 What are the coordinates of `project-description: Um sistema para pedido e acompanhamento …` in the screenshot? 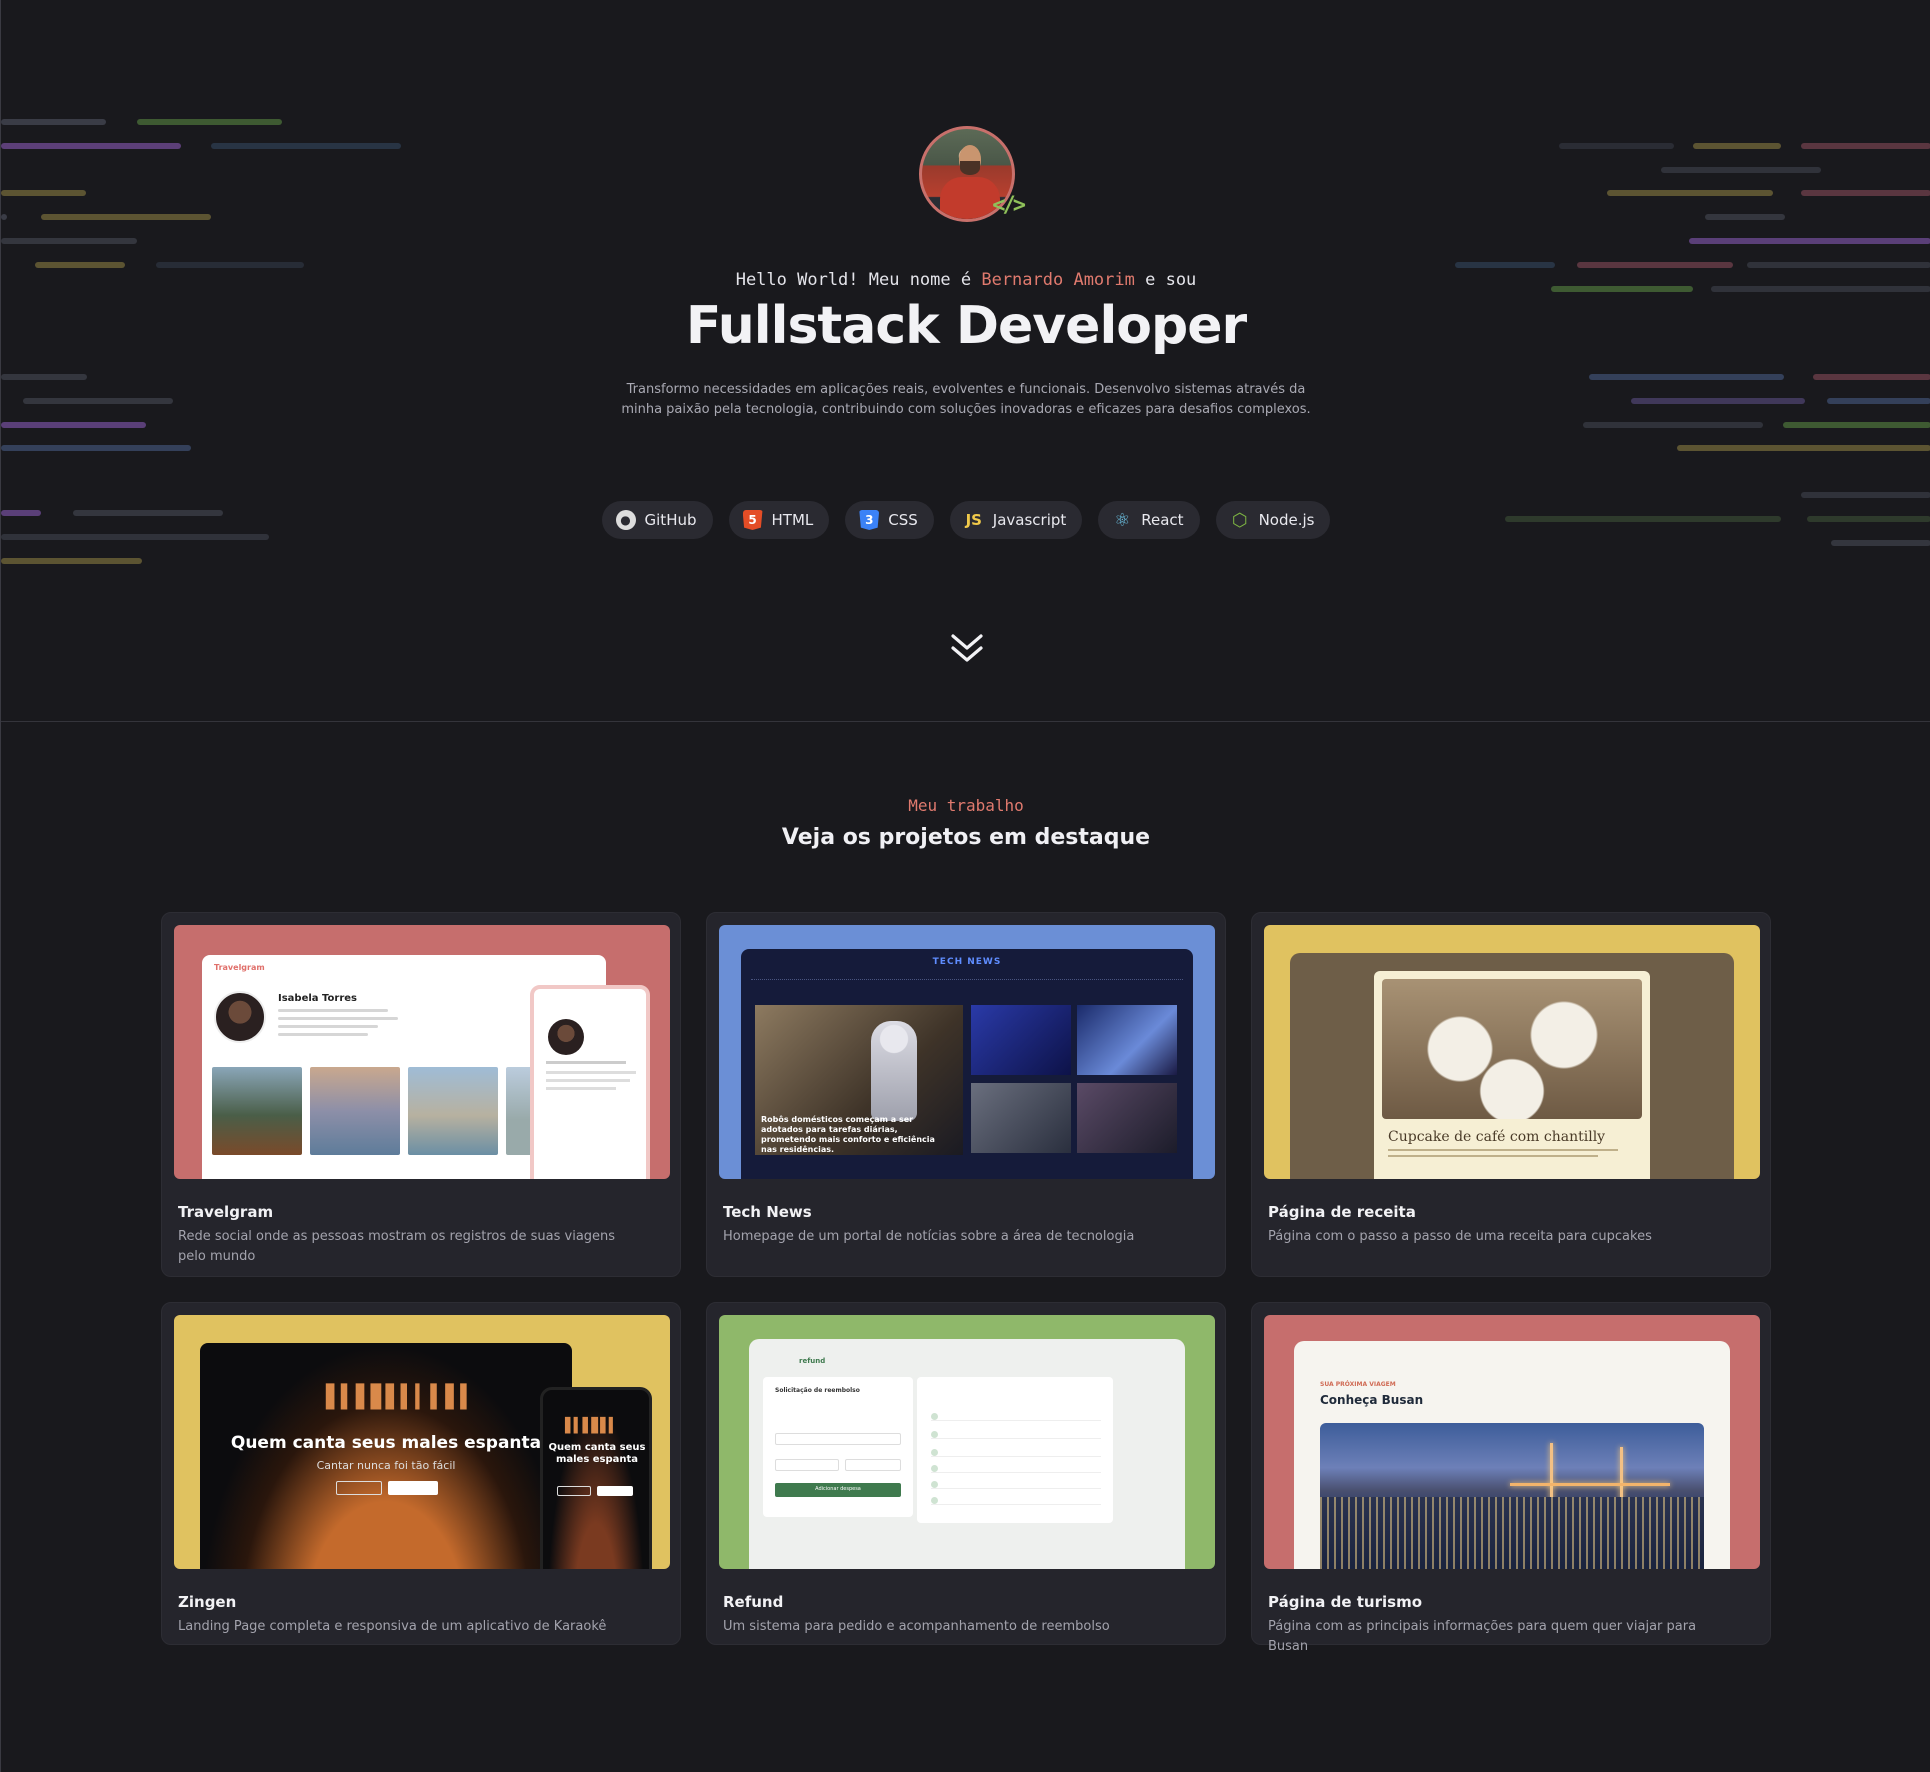 It's located at (916, 1626).